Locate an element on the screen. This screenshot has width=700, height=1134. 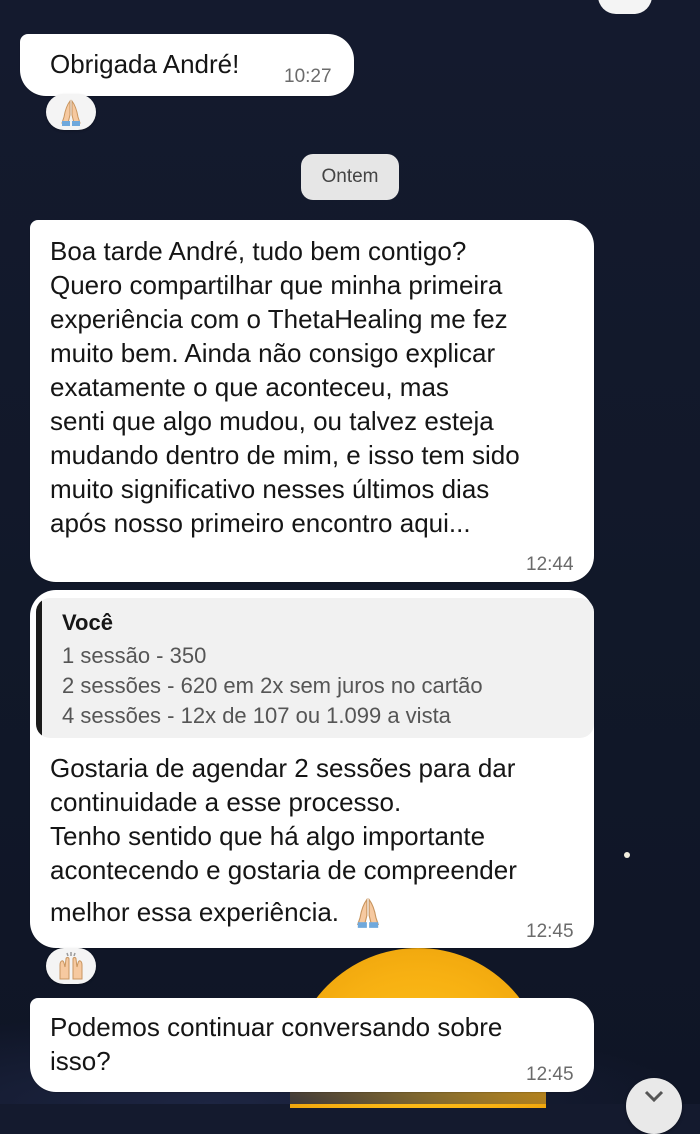
message-time: 12:44 is located at coordinates (550, 564).